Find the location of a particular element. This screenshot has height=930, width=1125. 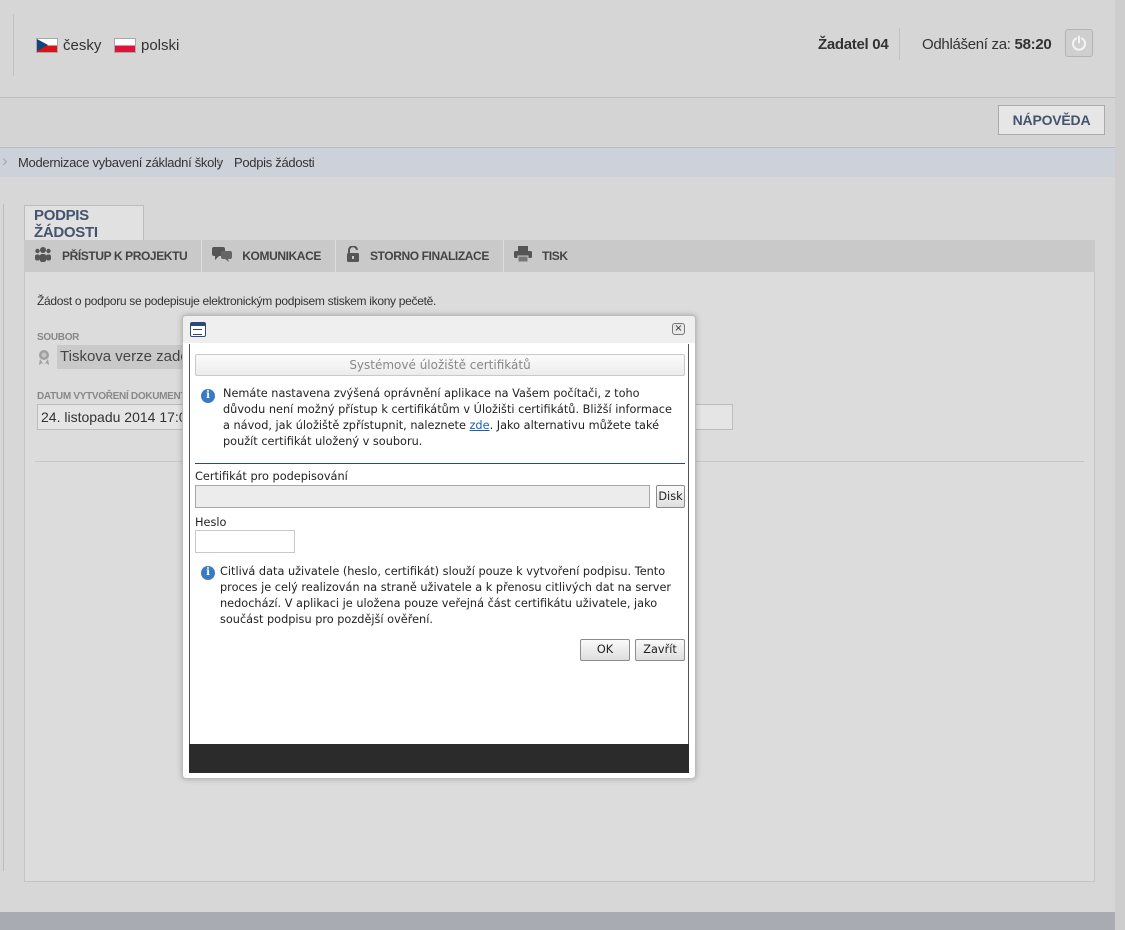

date-created-label: DATUM VYTVOŘENÍ DOKUMENTU is located at coordinates (115, 396).